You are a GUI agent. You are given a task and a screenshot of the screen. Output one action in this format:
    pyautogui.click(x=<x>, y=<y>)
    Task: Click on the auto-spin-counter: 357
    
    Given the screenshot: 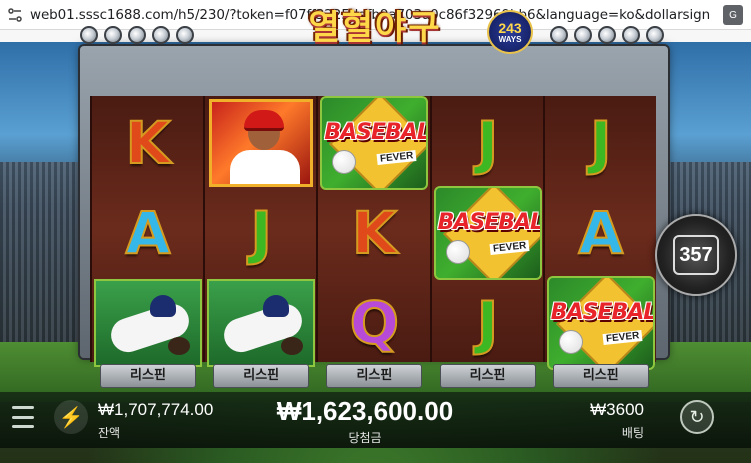 What is the action you would take?
    pyautogui.click(x=696, y=255)
    